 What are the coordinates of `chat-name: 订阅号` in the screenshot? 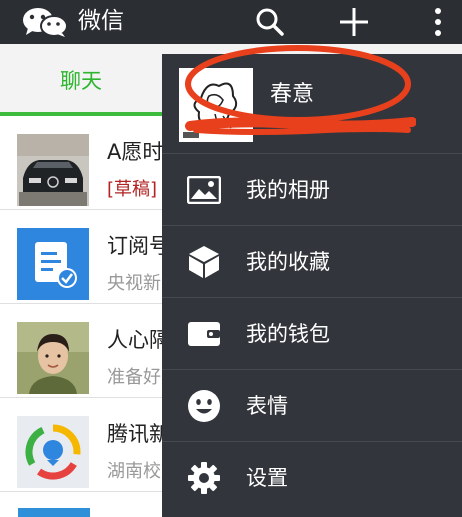 It's located at (138, 246).